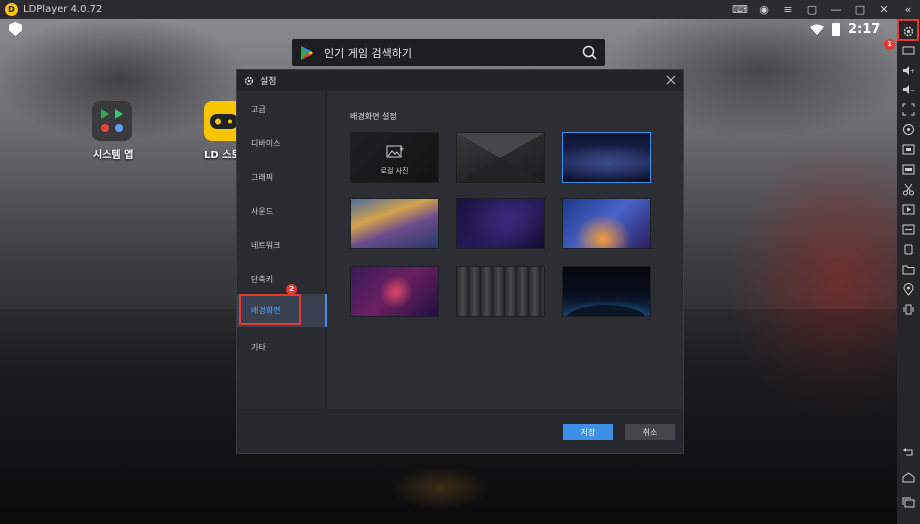 The image size is (920, 524). What do you see at coordinates (817, 29) in the screenshot?
I see `wifi-icon` at bounding box center [817, 29].